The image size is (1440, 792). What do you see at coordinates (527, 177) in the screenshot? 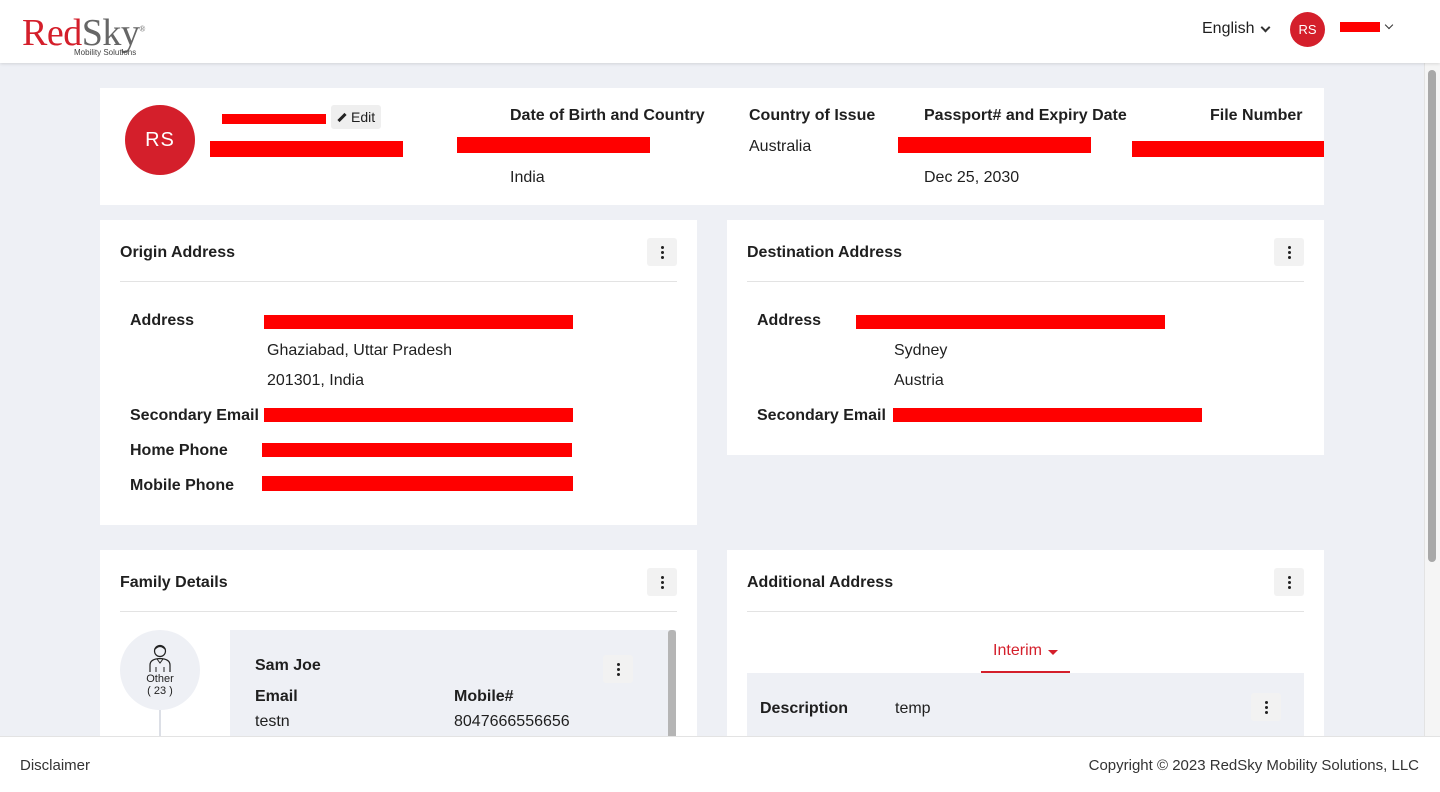
I see `dob-country: India` at bounding box center [527, 177].